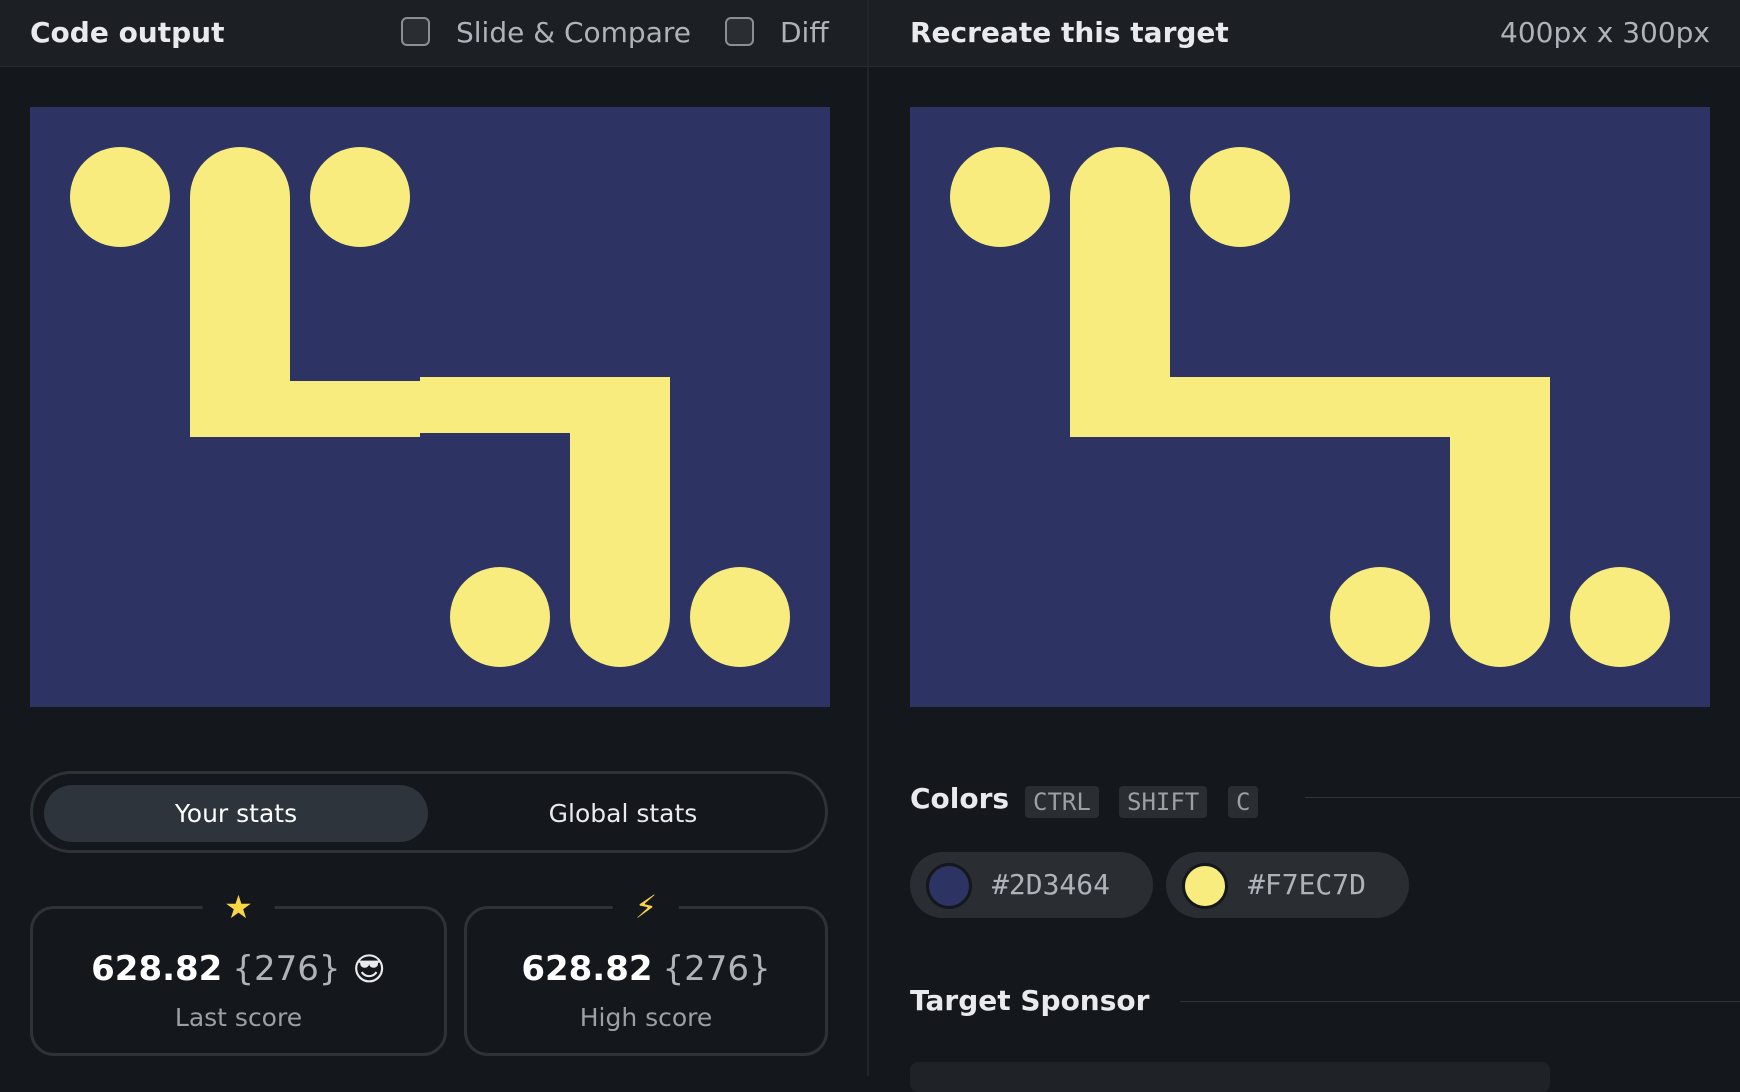 The width and height of the screenshot is (1740, 1092). I want to click on output-left-bar, so click(240, 264).